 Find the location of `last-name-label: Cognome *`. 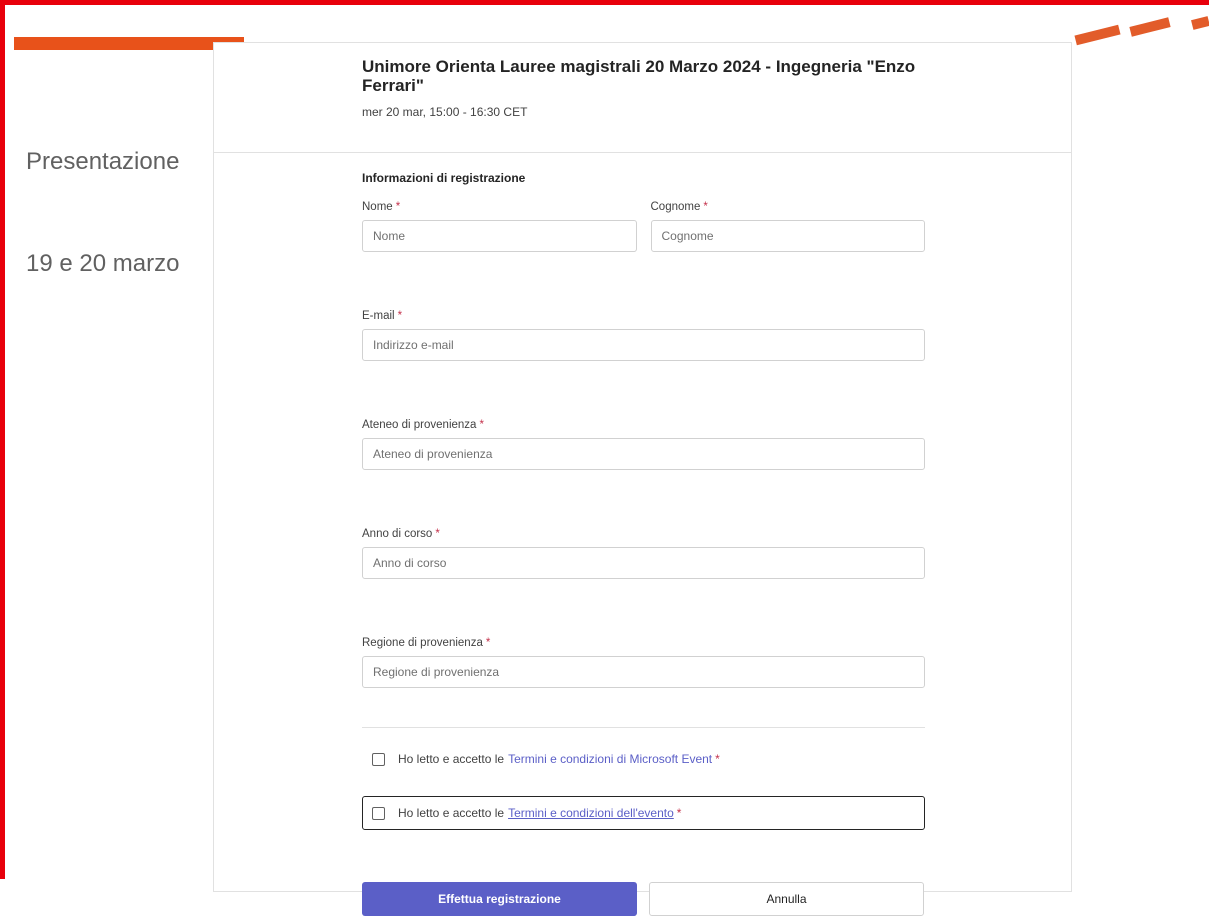

last-name-label: Cognome * is located at coordinates (788, 208).